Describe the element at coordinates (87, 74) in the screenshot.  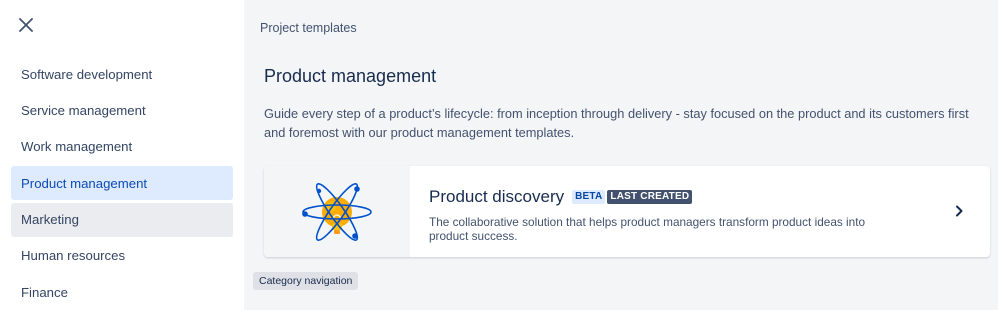
I see `sidebar-item-label: Software development` at that location.